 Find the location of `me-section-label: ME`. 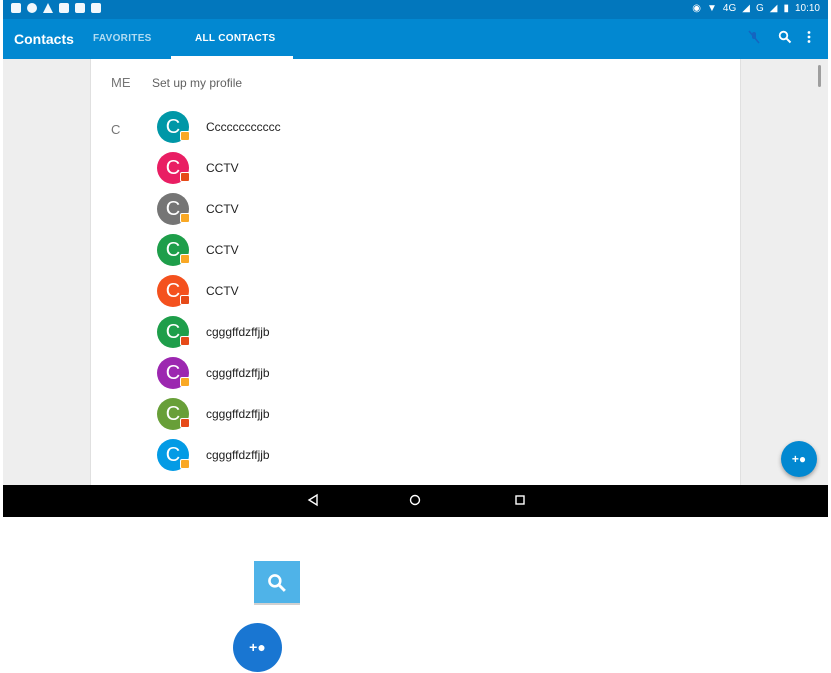

me-section-label: ME is located at coordinates (121, 82).